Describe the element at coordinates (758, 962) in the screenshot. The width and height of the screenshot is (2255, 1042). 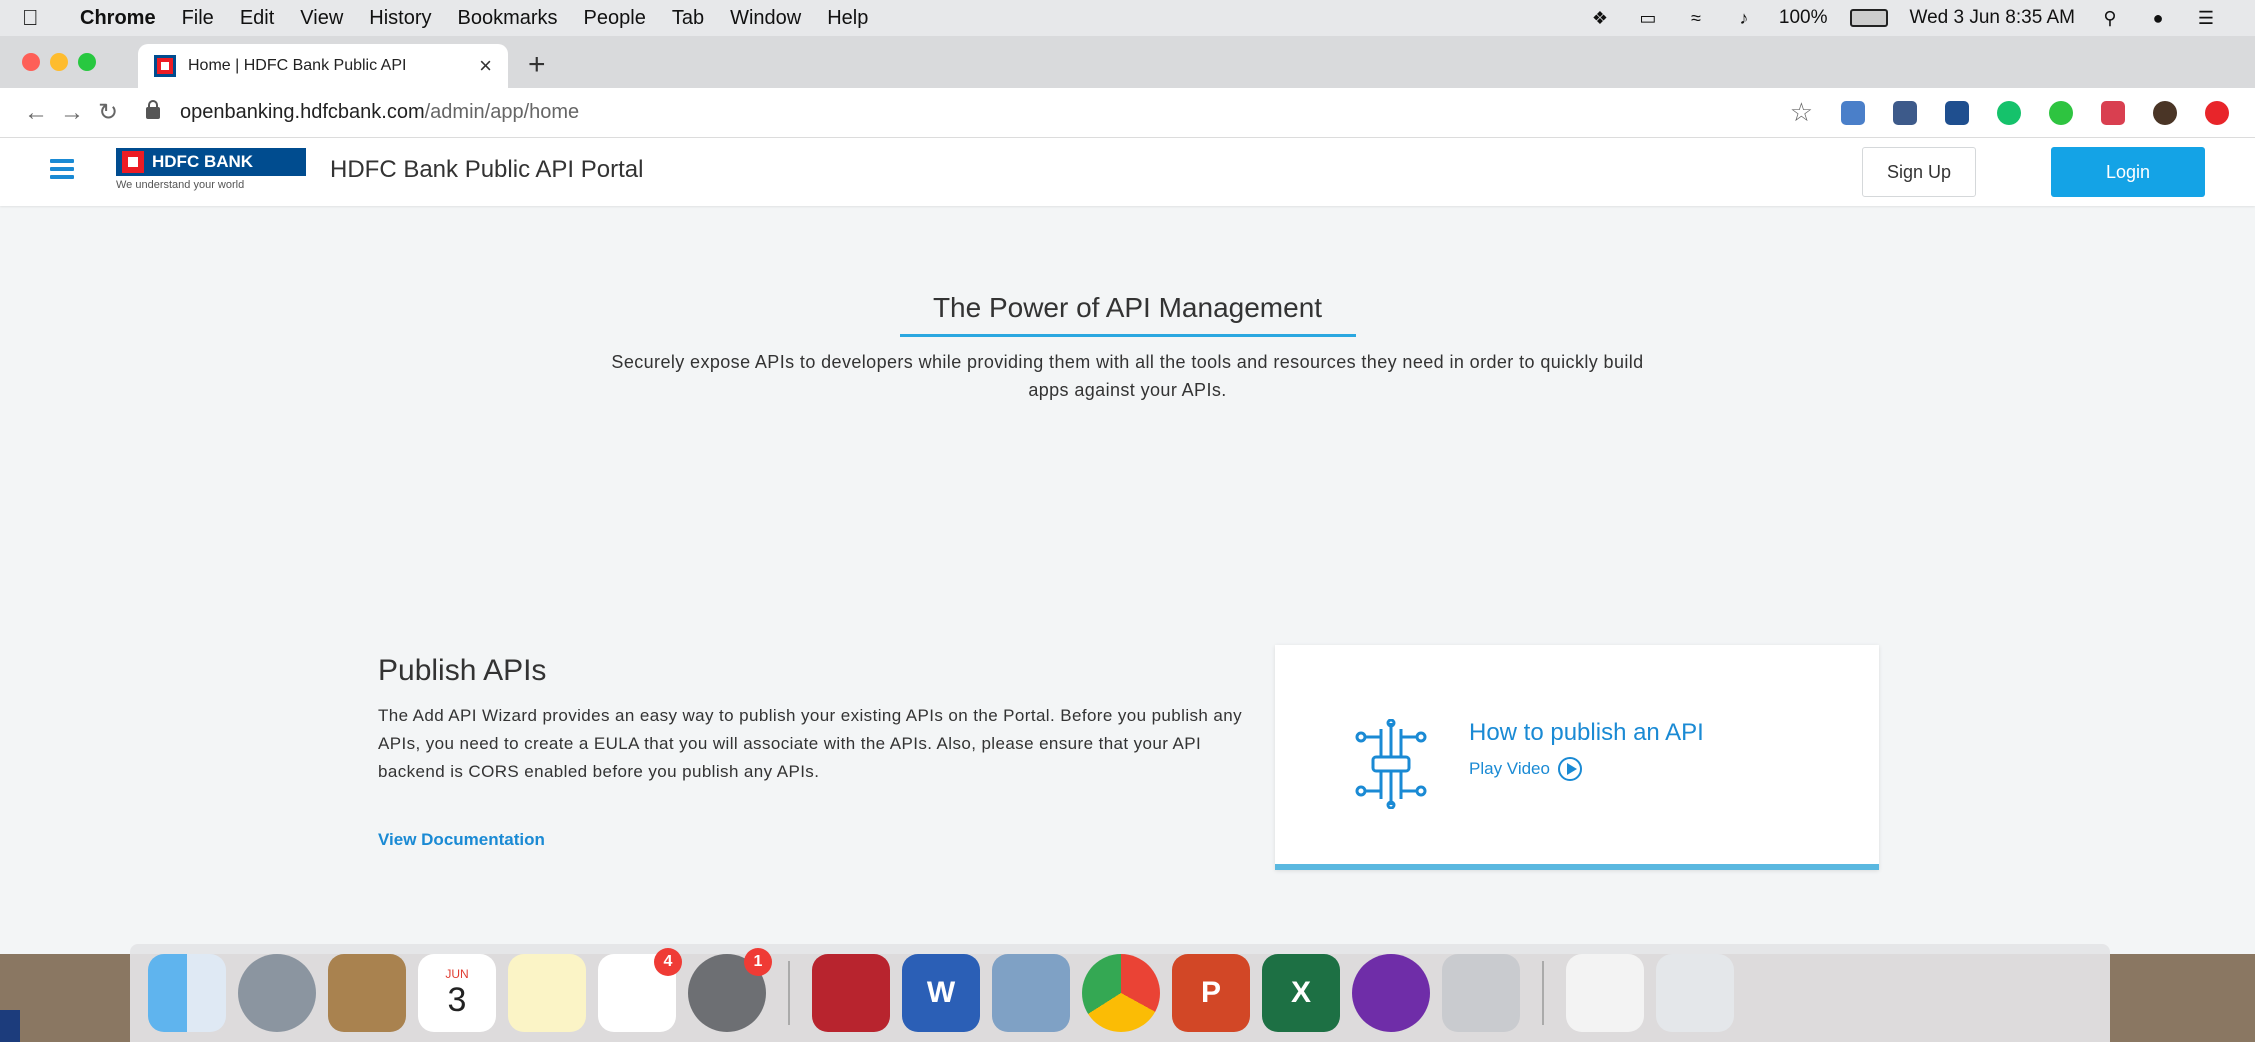
I see `system-preferences-badge: 1` at that location.